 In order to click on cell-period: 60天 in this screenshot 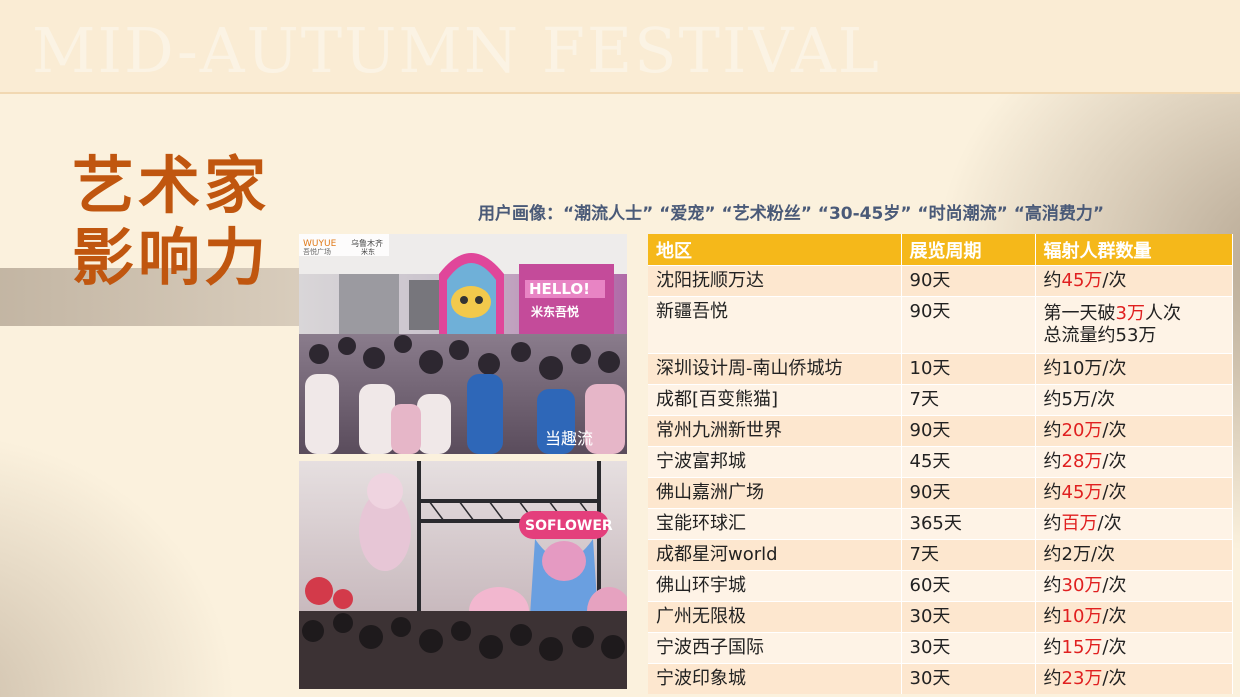, I will do `click(968, 586)`.